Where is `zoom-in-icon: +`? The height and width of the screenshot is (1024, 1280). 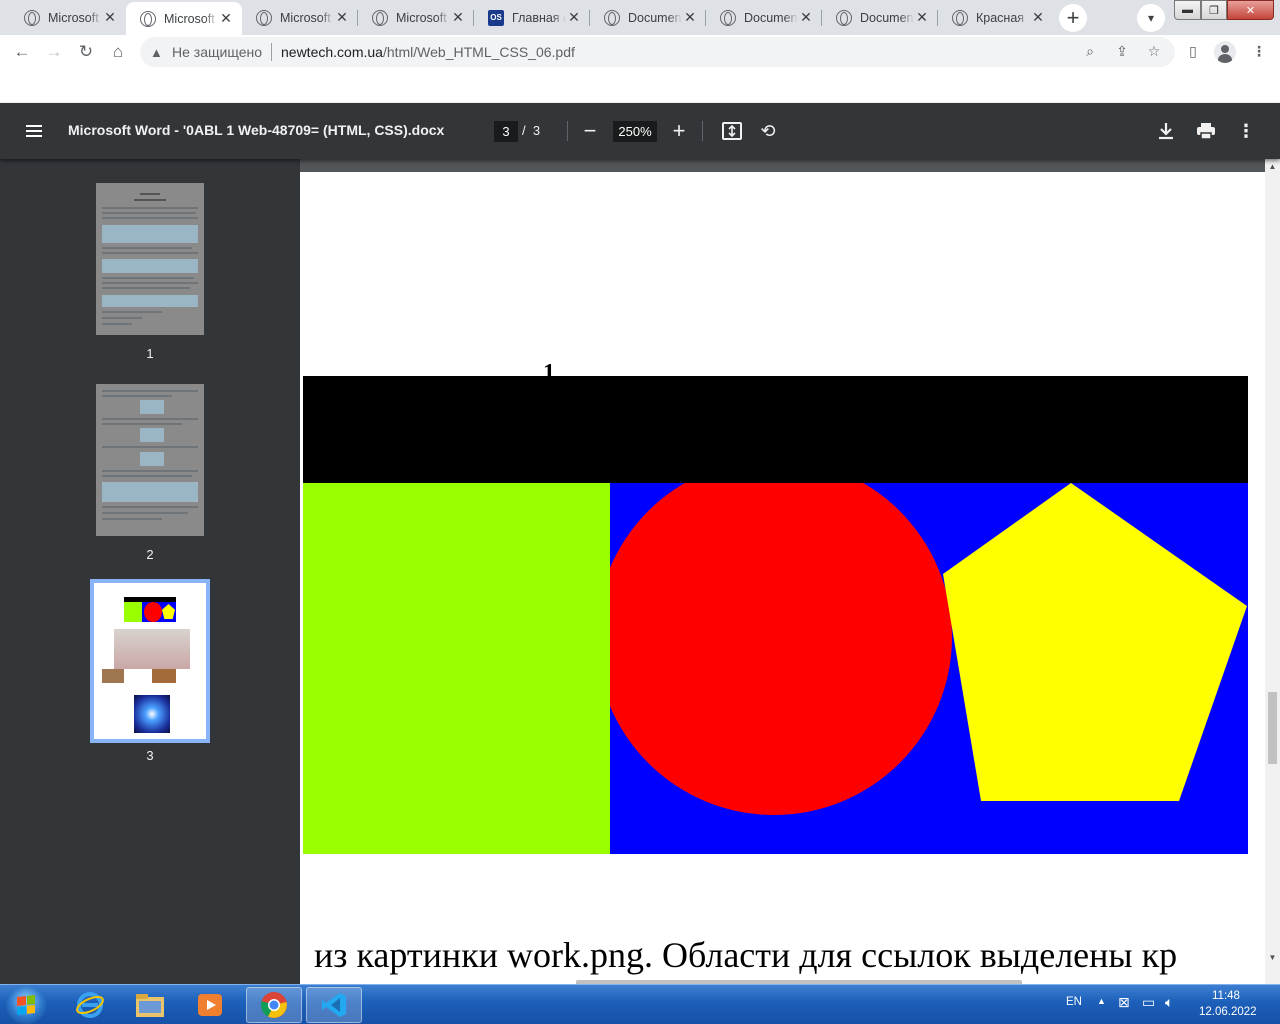
zoom-in-icon: + is located at coordinates (679, 130).